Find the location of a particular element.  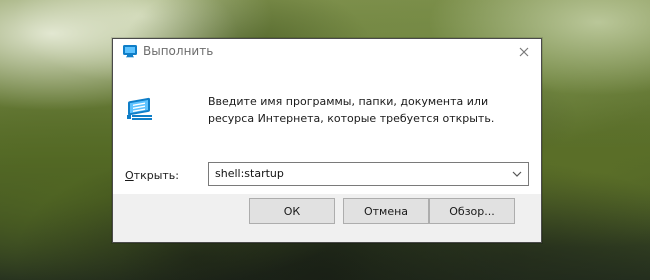

open-combobox is located at coordinates (368, 174).